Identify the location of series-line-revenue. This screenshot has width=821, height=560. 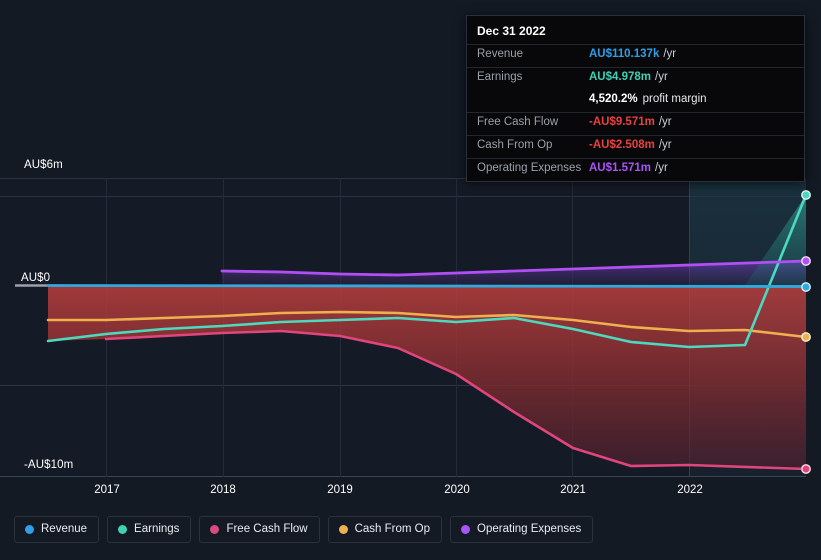
(427, 286).